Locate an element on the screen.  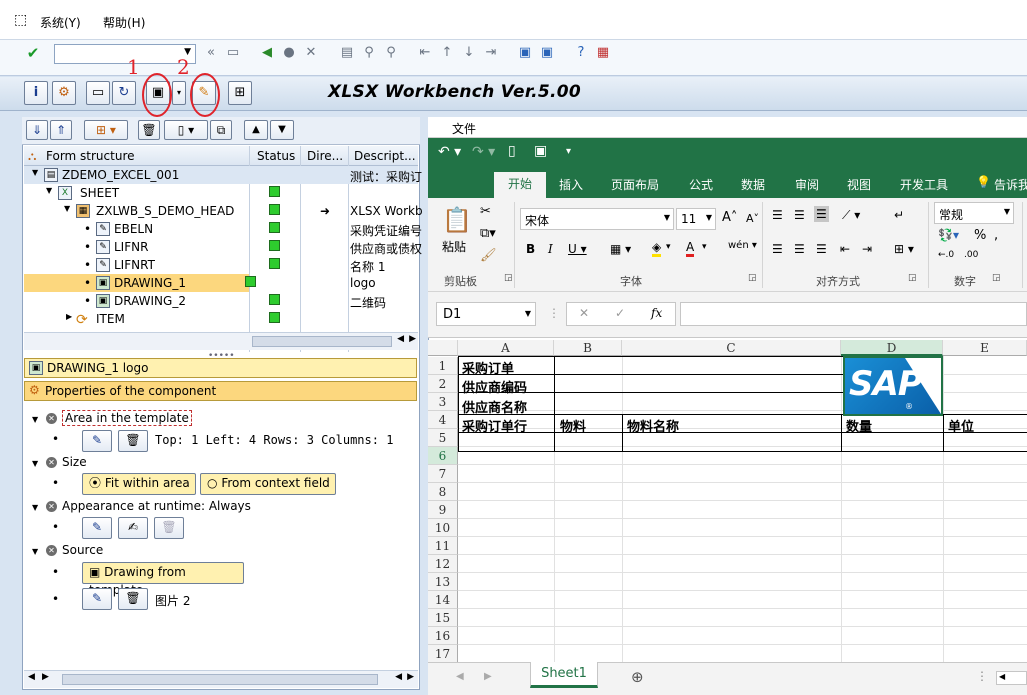
align-top-icon: ☰ is located at coordinates (777, 215).